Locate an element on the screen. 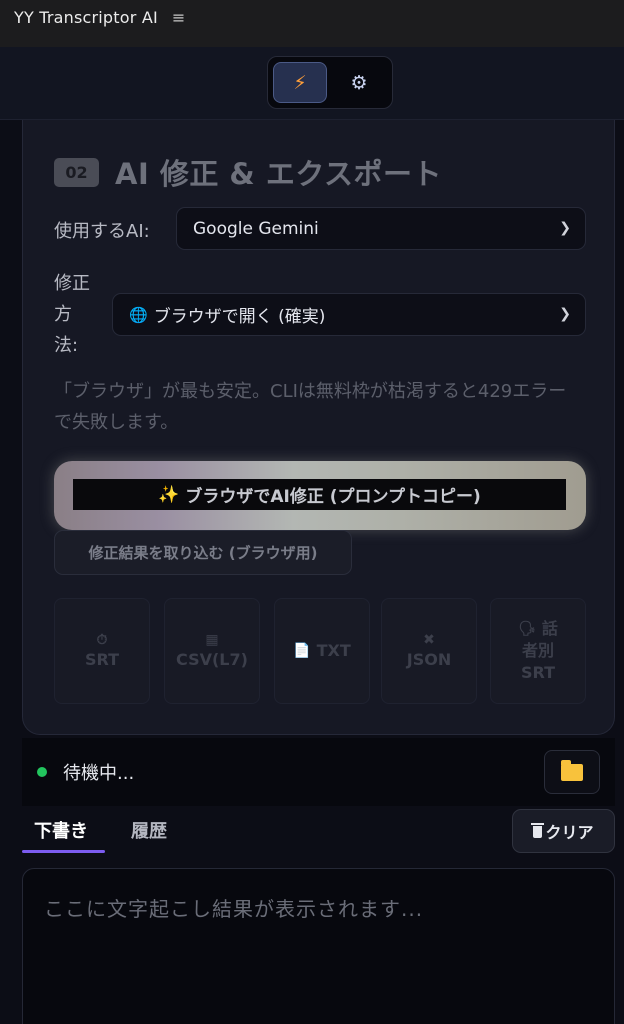 The height and width of the screenshot is (1024, 624). clear-button: クリア is located at coordinates (563, 831).